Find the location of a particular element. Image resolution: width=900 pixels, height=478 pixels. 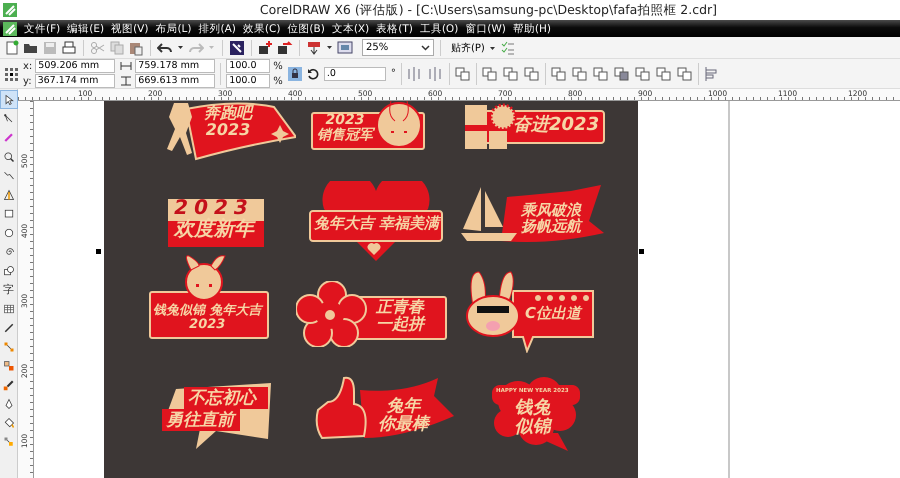

x-label: x: is located at coordinates (27, 66).